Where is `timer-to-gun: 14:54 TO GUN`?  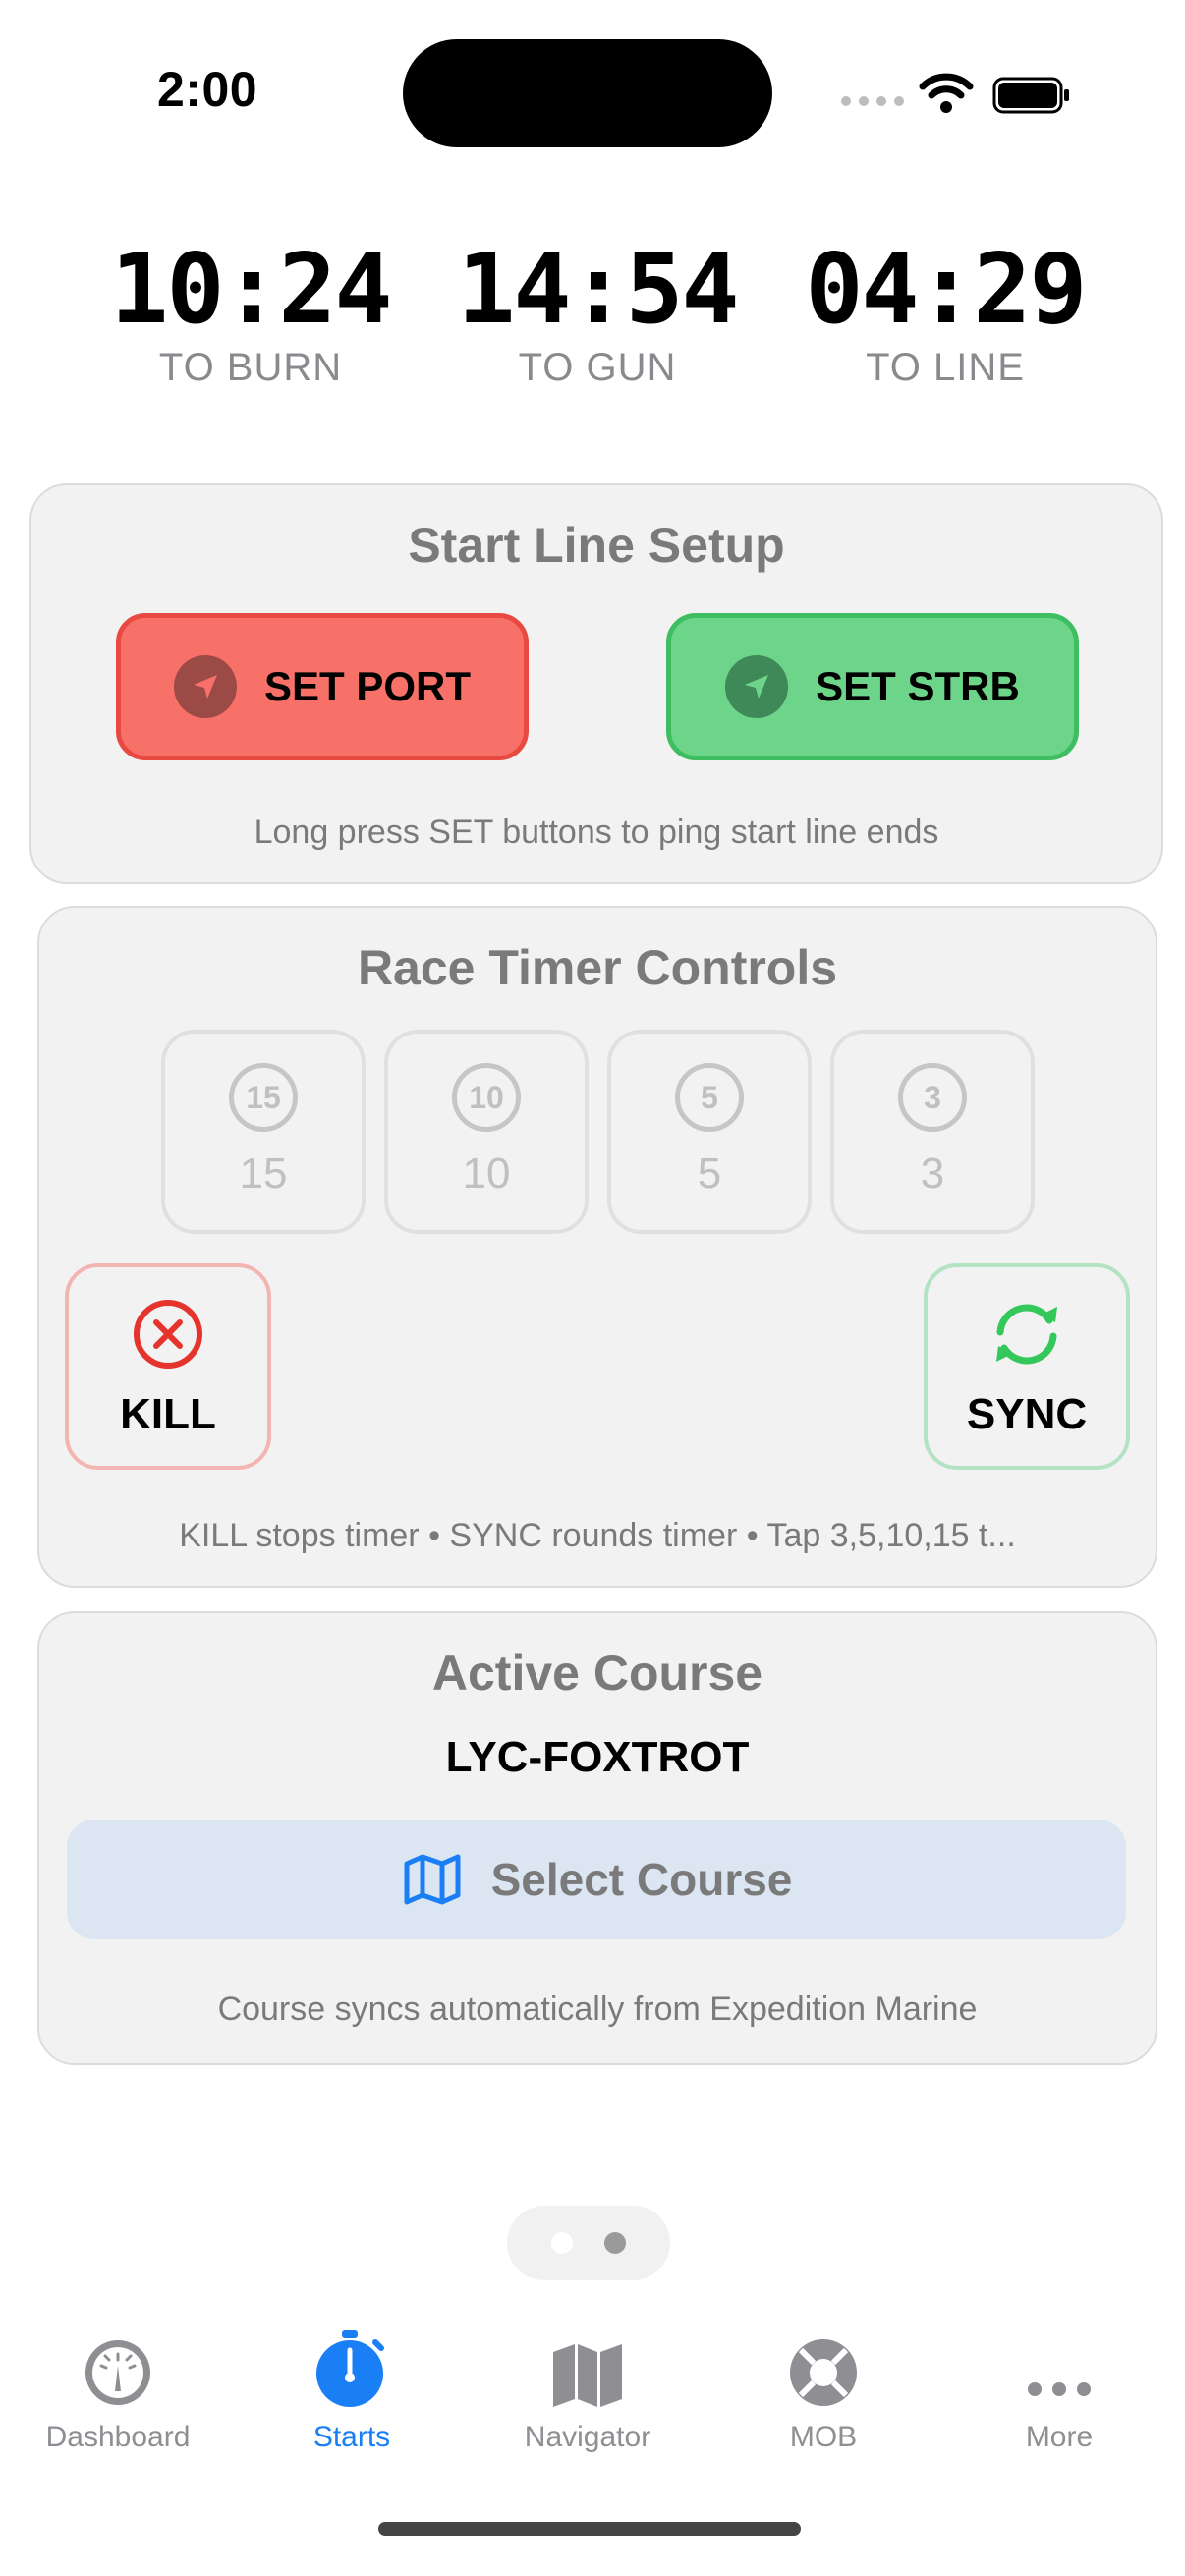
timer-to-gun: 14:54 TO GUN is located at coordinates (597, 313).